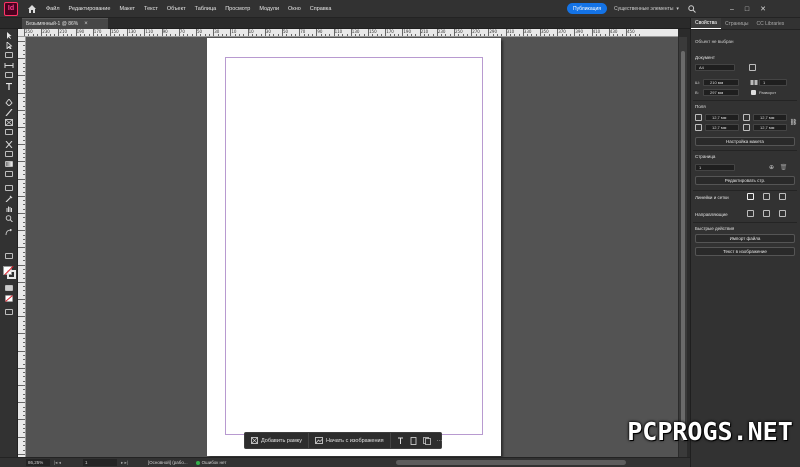 The image size is (800, 467). What do you see at coordinates (706, 23) in the screenshot?
I see `tab-properties: Свойства` at bounding box center [706, 23].